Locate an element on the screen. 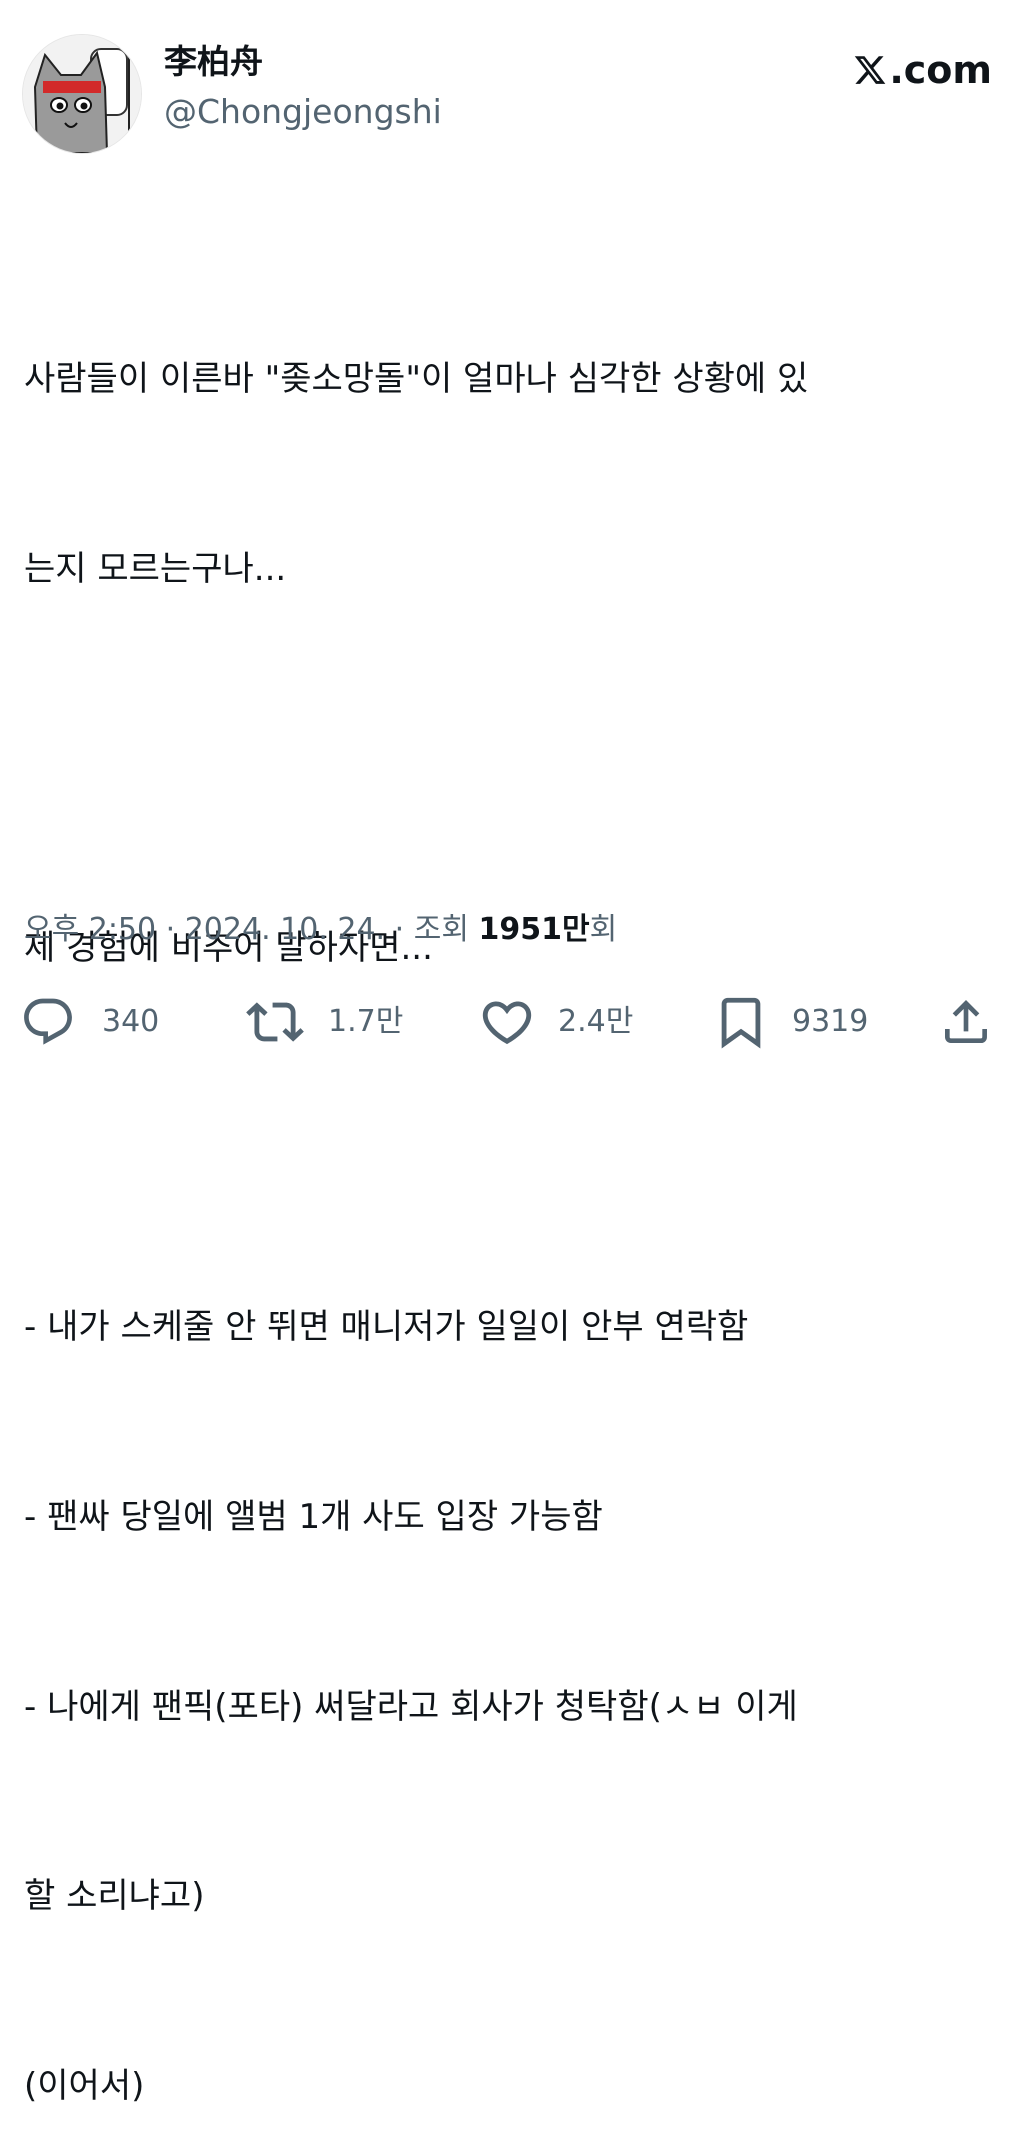 The height and width of the screenshot is (2134, 1024). bookmark-icon is located at coordinates (741, 1023).